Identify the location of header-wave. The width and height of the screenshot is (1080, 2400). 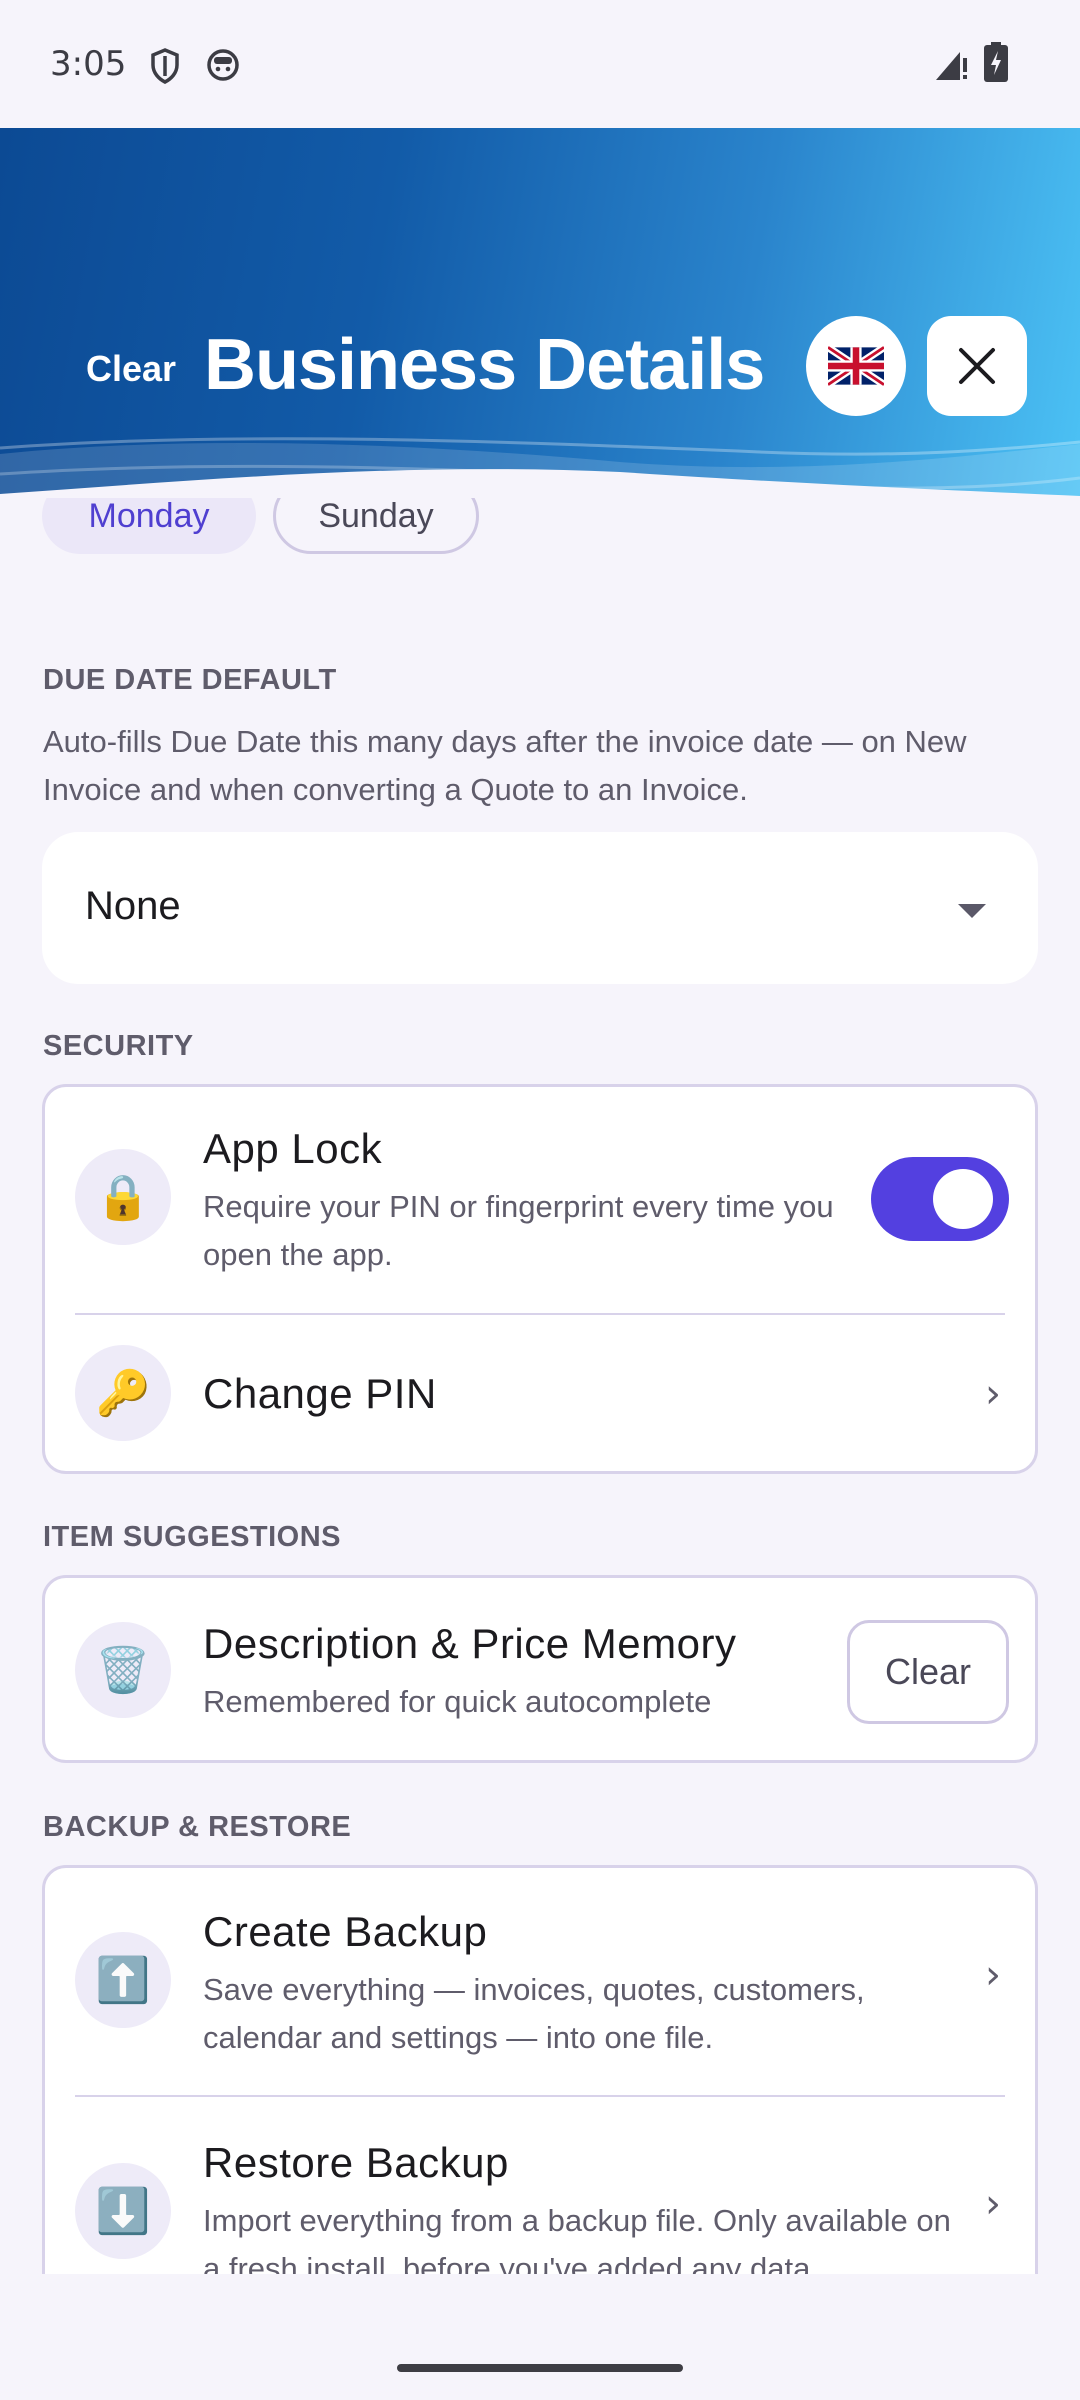
(540, 467).